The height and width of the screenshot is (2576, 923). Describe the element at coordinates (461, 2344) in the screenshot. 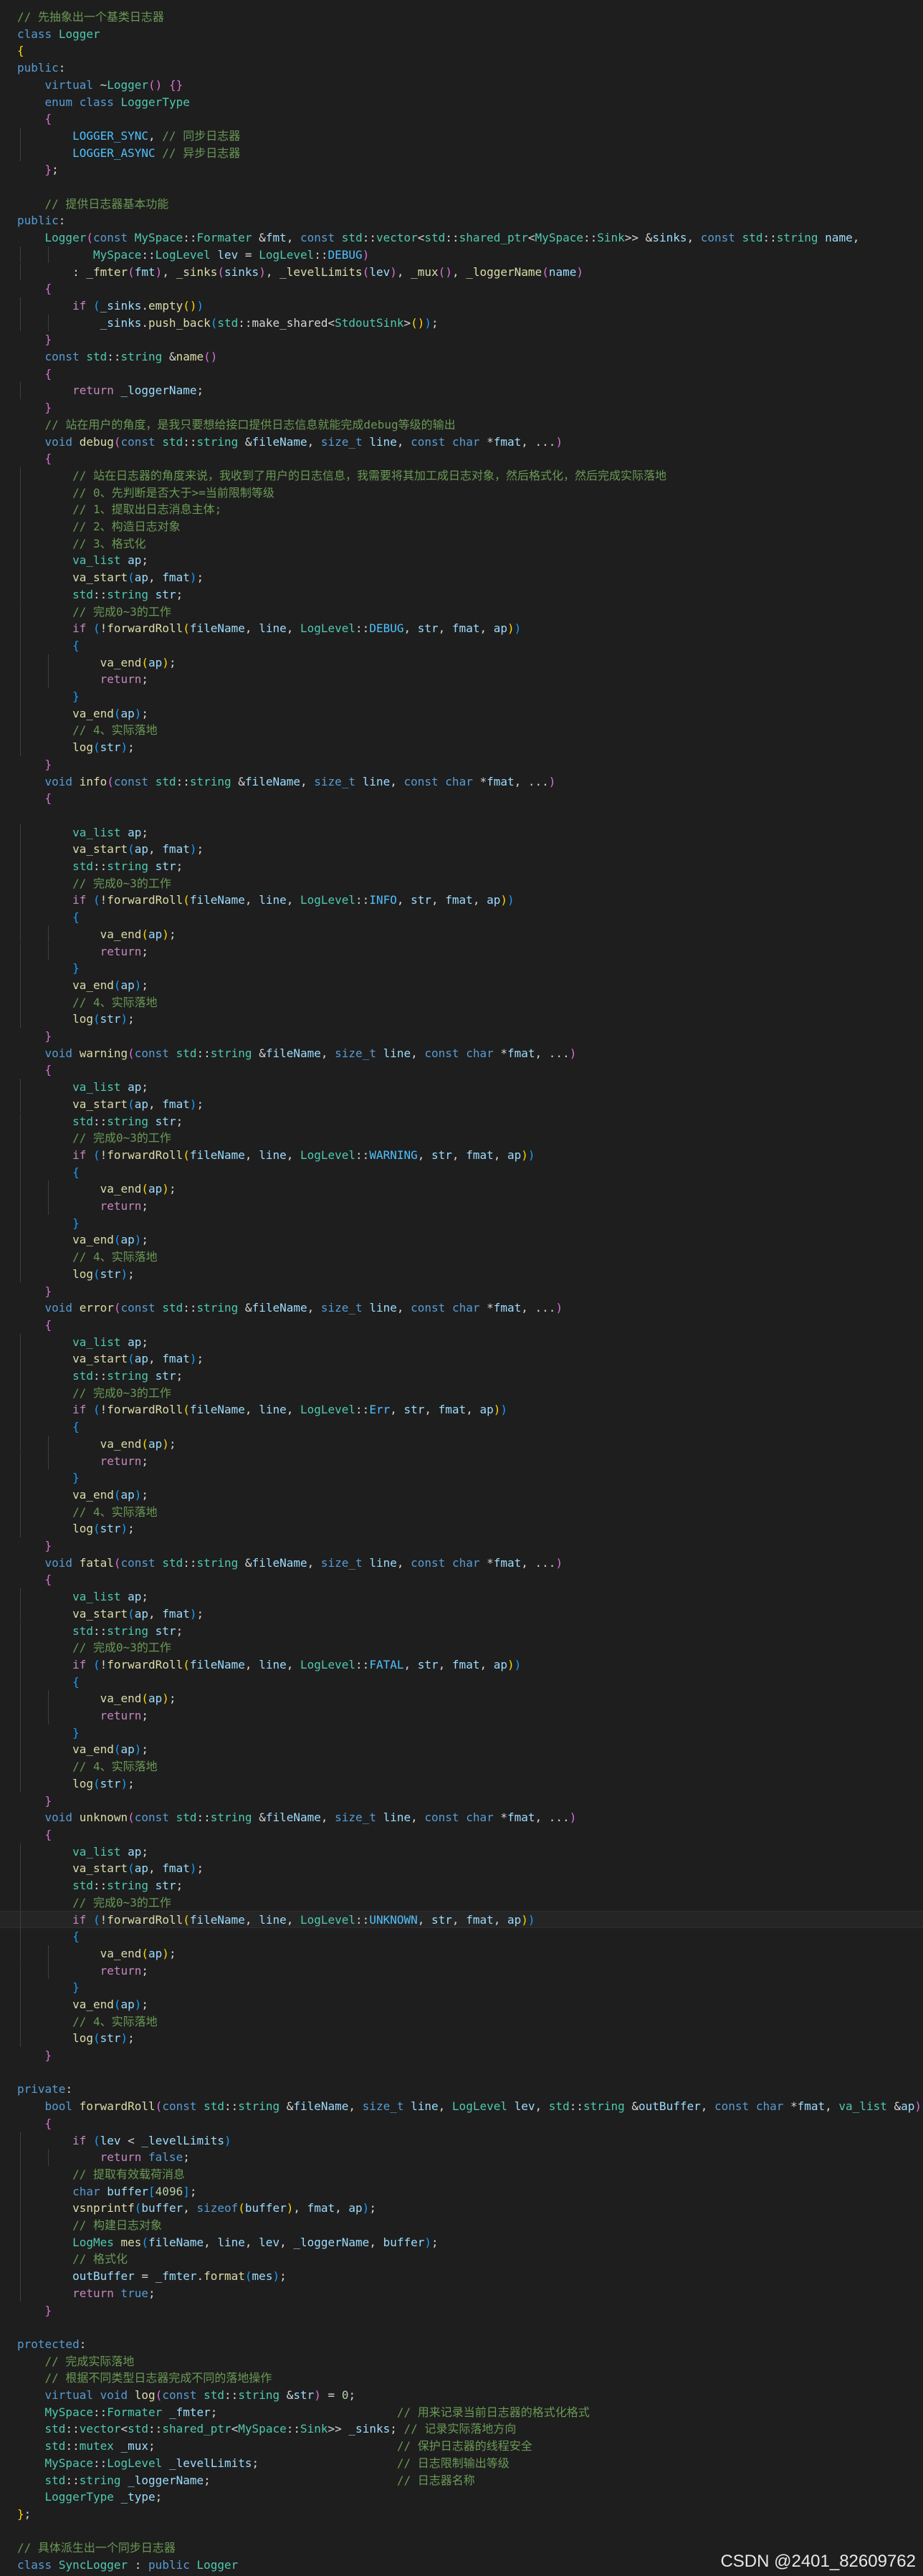

I see `code-line: protected:` at that location.